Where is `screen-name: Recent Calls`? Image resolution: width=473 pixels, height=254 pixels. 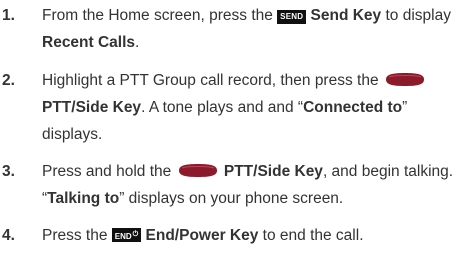
screen-name: Recent Calls is located at coordinates (89, 42).